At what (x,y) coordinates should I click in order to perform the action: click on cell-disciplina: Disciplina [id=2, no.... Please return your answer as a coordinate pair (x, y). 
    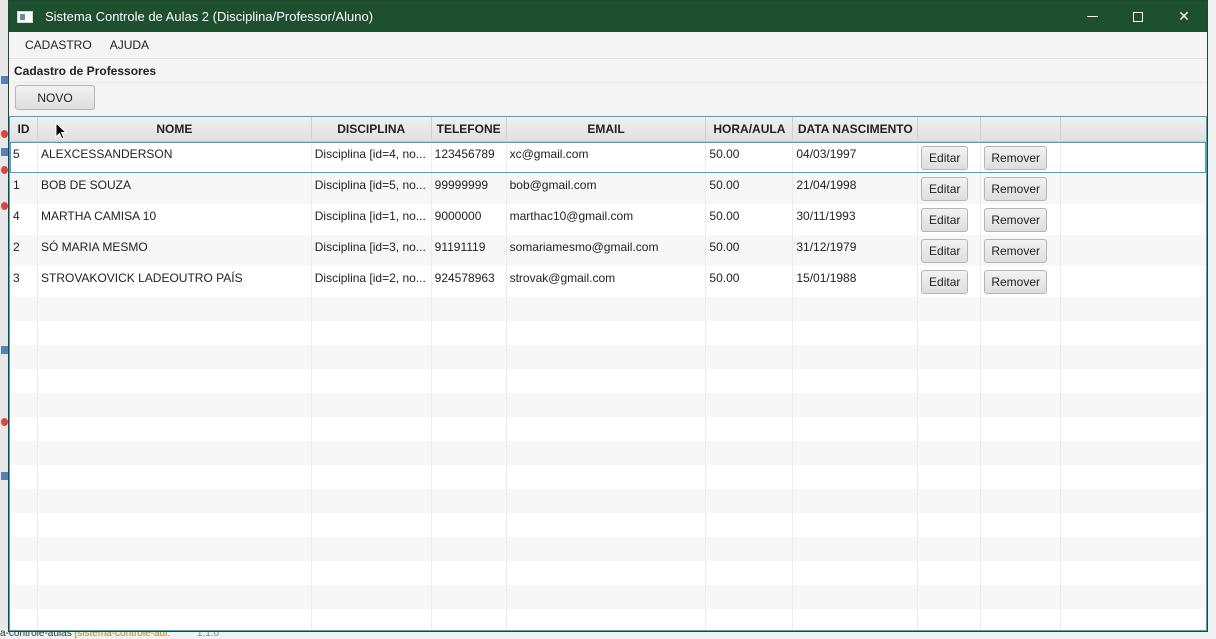
    Looking at the image, I should click on (372, 281).